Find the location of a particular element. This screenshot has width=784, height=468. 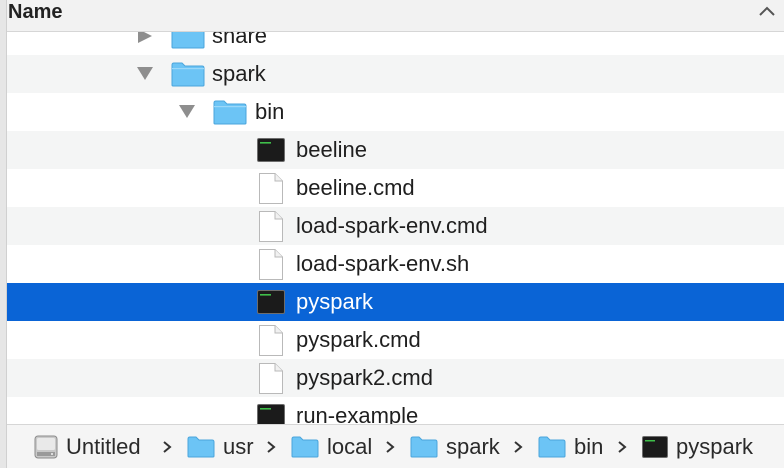

breadcrumb-spark: spark is located at coordinates (455, 446).